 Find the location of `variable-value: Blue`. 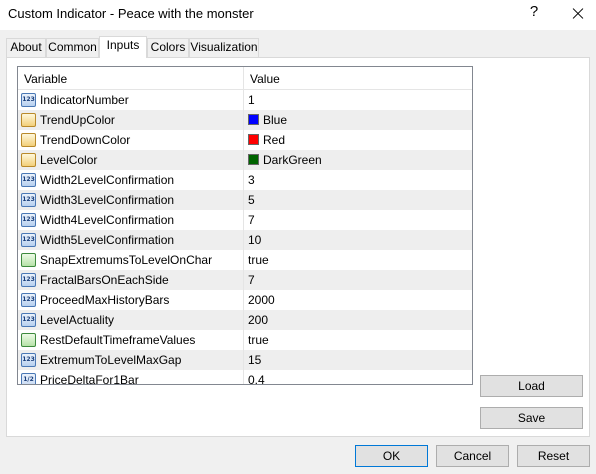

variable-value: Blue is located at coordinates (267, 120).